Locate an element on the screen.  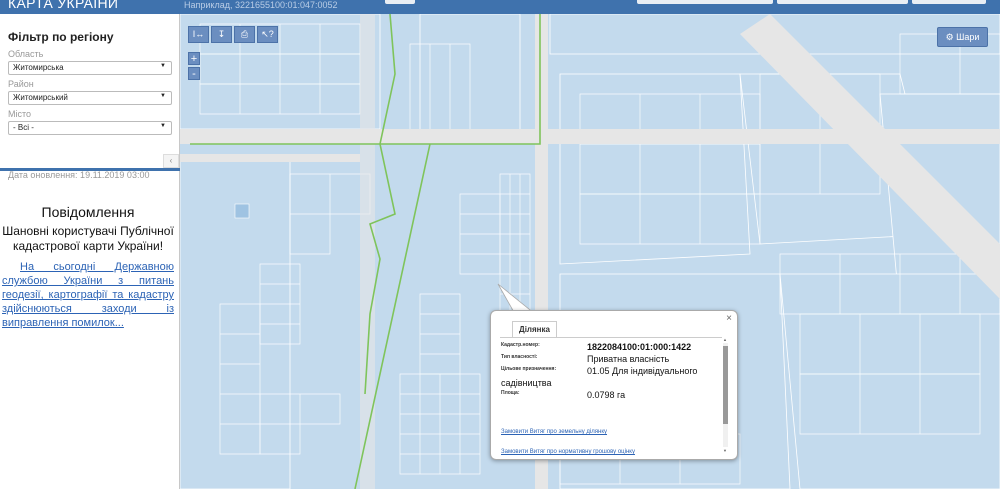
city-select: - Всі - ▼ is located at coordinates (90, 128).